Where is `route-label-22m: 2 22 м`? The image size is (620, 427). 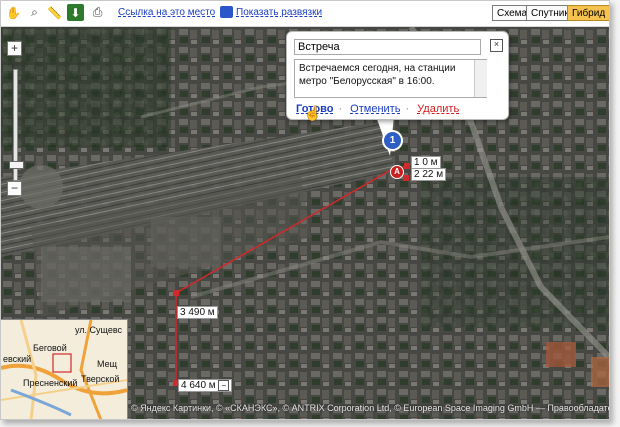
route-label-22m: 2 22 м is located at coordinates (429, 174).